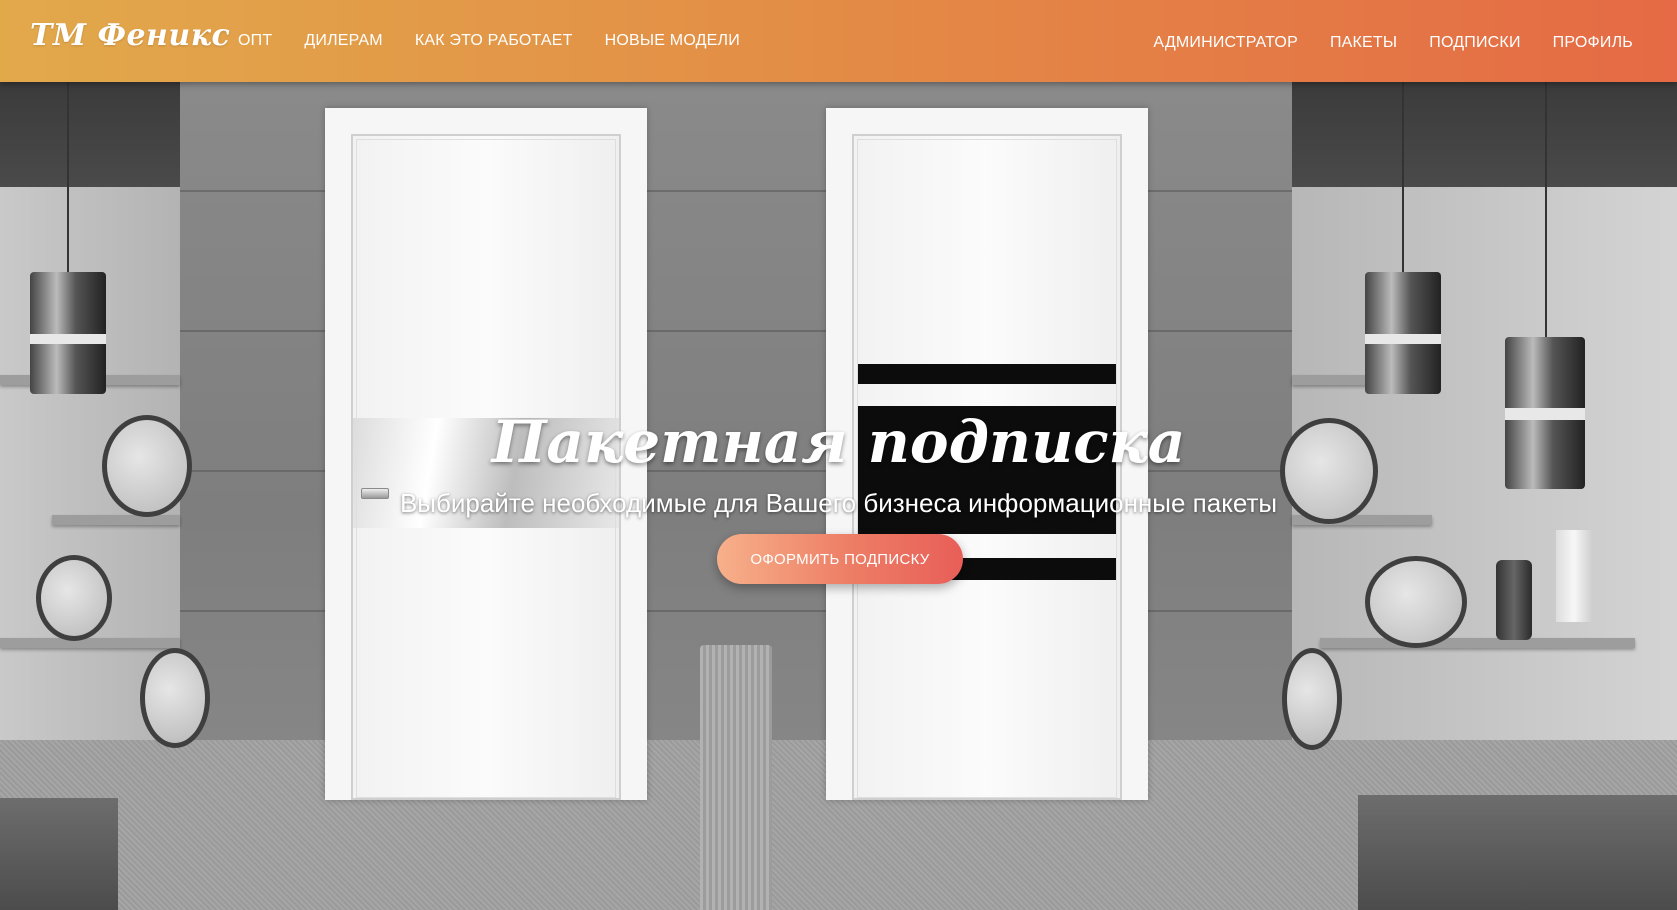  I want to click on subscribe-button: ОФОРМИТЬ ПОДПИСКУ, so click(840, 559).